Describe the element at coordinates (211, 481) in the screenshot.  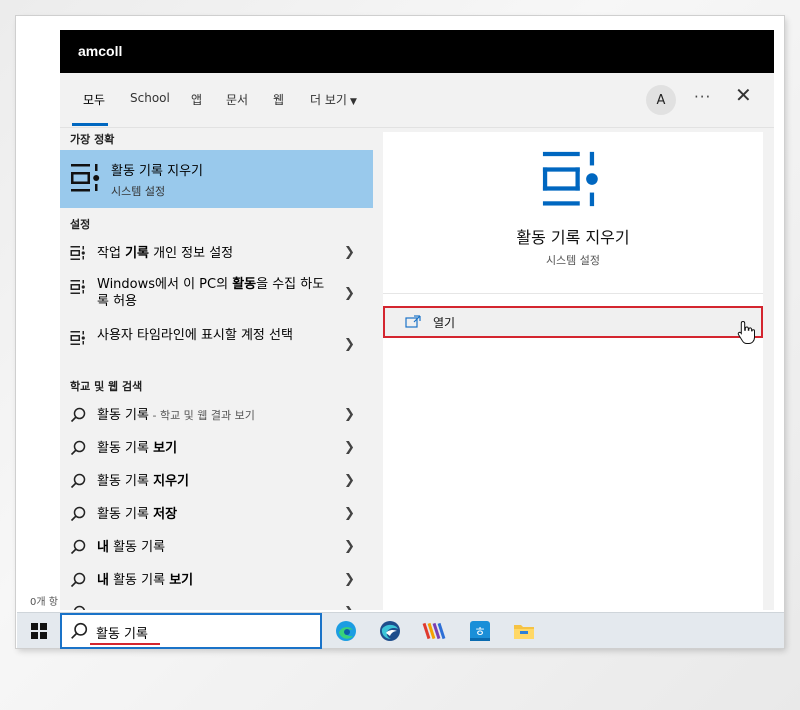
I see `web-item-label: 활동 기록 지우기` at that location.